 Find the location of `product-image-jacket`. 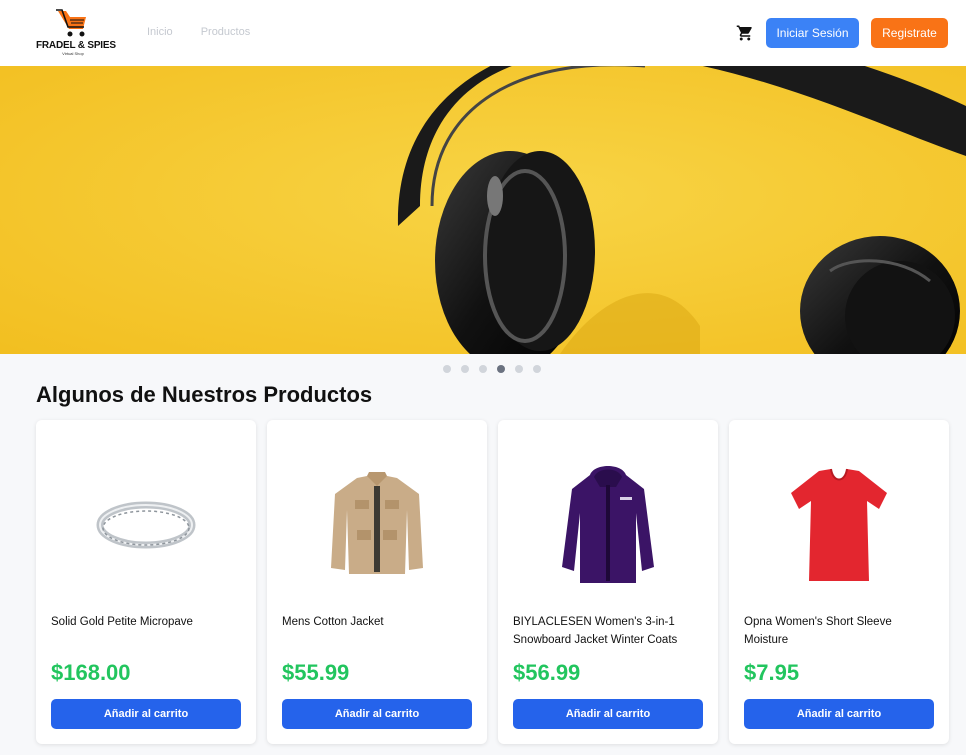

product-image-jacket is located at coordinates (377, 525).